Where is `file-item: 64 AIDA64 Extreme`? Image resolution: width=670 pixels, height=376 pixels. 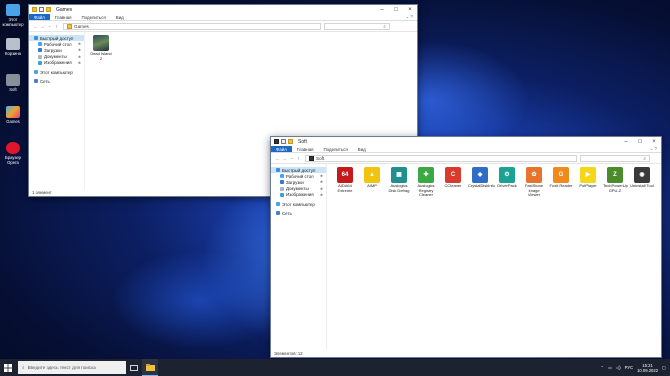
file-item: 64 AIDA64 Extreme is located at coordinates (345, 180).